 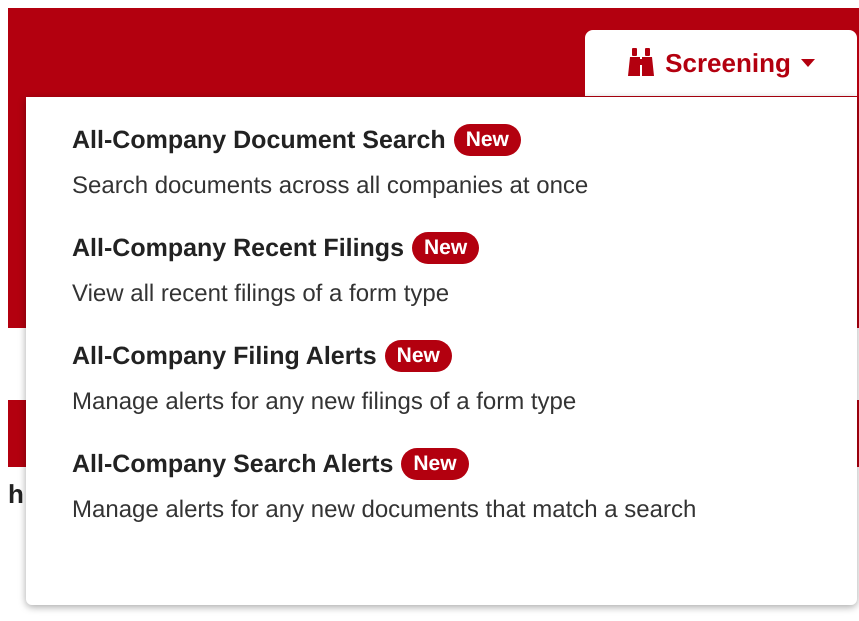 What do you see at coordinates (261, 294) in the screenshot?
I see `menu-item-description: View all recent filings of a form type` at bounding box center [261, 294].